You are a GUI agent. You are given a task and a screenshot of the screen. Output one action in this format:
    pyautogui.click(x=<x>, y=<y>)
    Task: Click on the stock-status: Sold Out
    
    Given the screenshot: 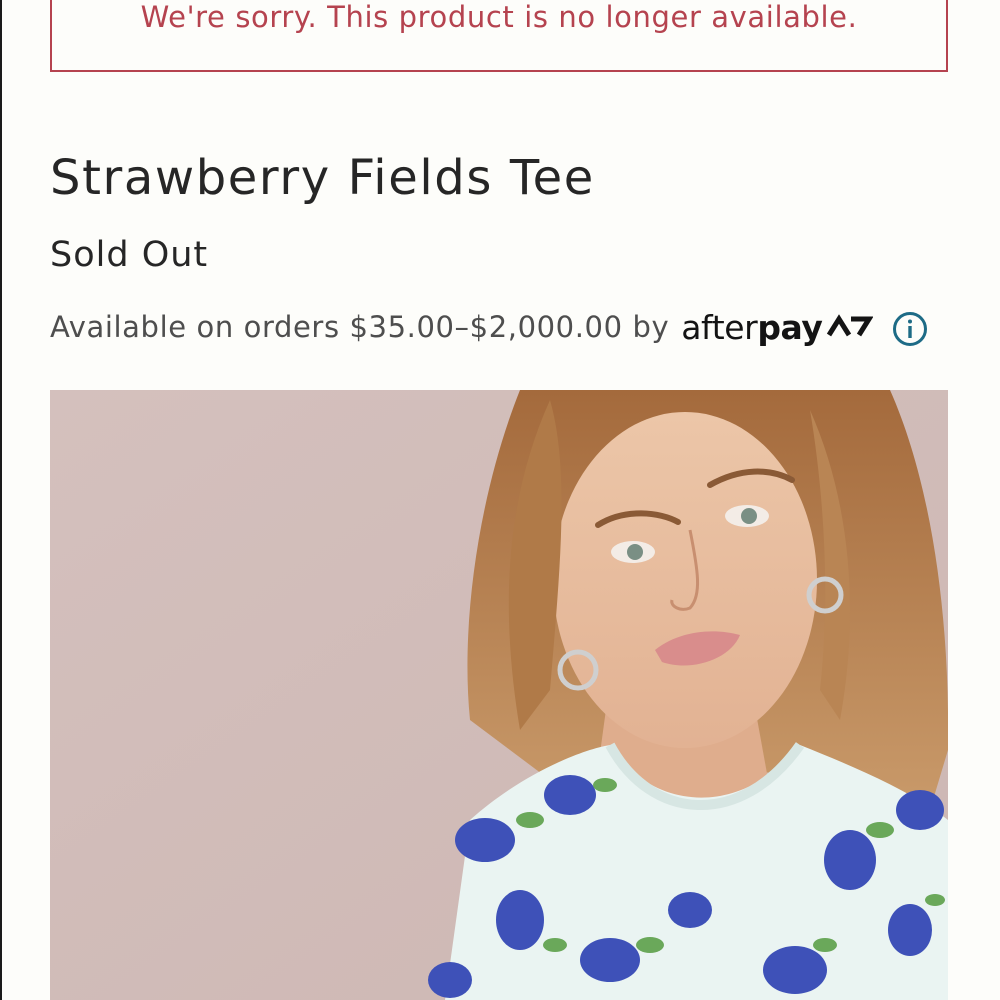 What is the action you would take?
    pyautogui.click(x=129, y=255)
    